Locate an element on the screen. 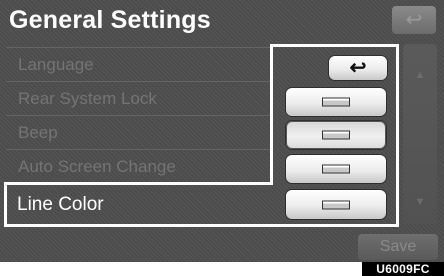 The width and height of the screenshot is (444, 276). panel-back-button: ↩ is located at coordinates (358, 68).